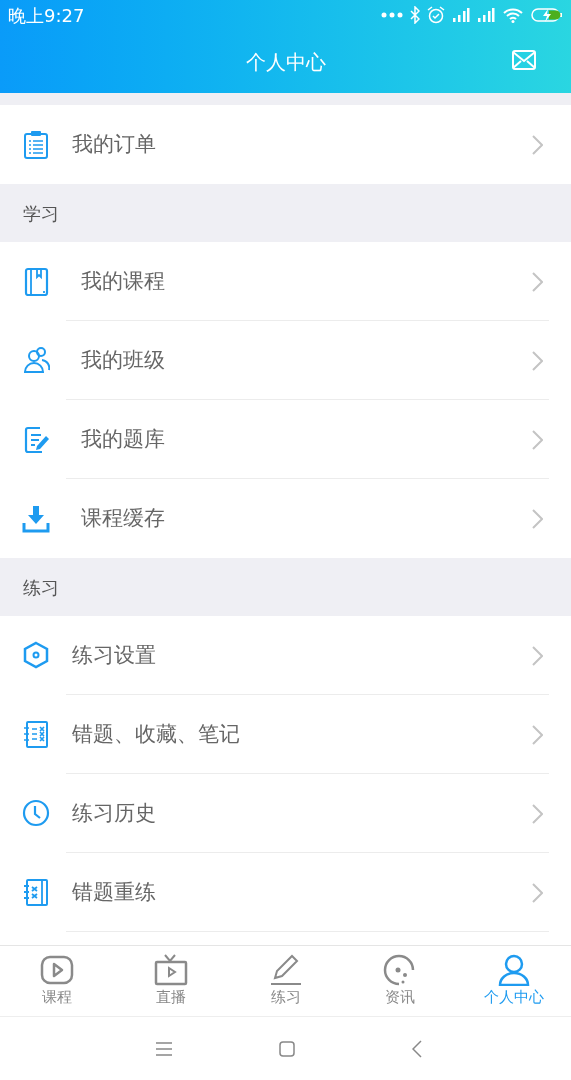 Image resolution: width=571 pixels, height=1080 pixels. What do you see at coordinates (285, 360) in the screenshot?
I see `menu-item: 我的班级` at bounding box center [285, 360].